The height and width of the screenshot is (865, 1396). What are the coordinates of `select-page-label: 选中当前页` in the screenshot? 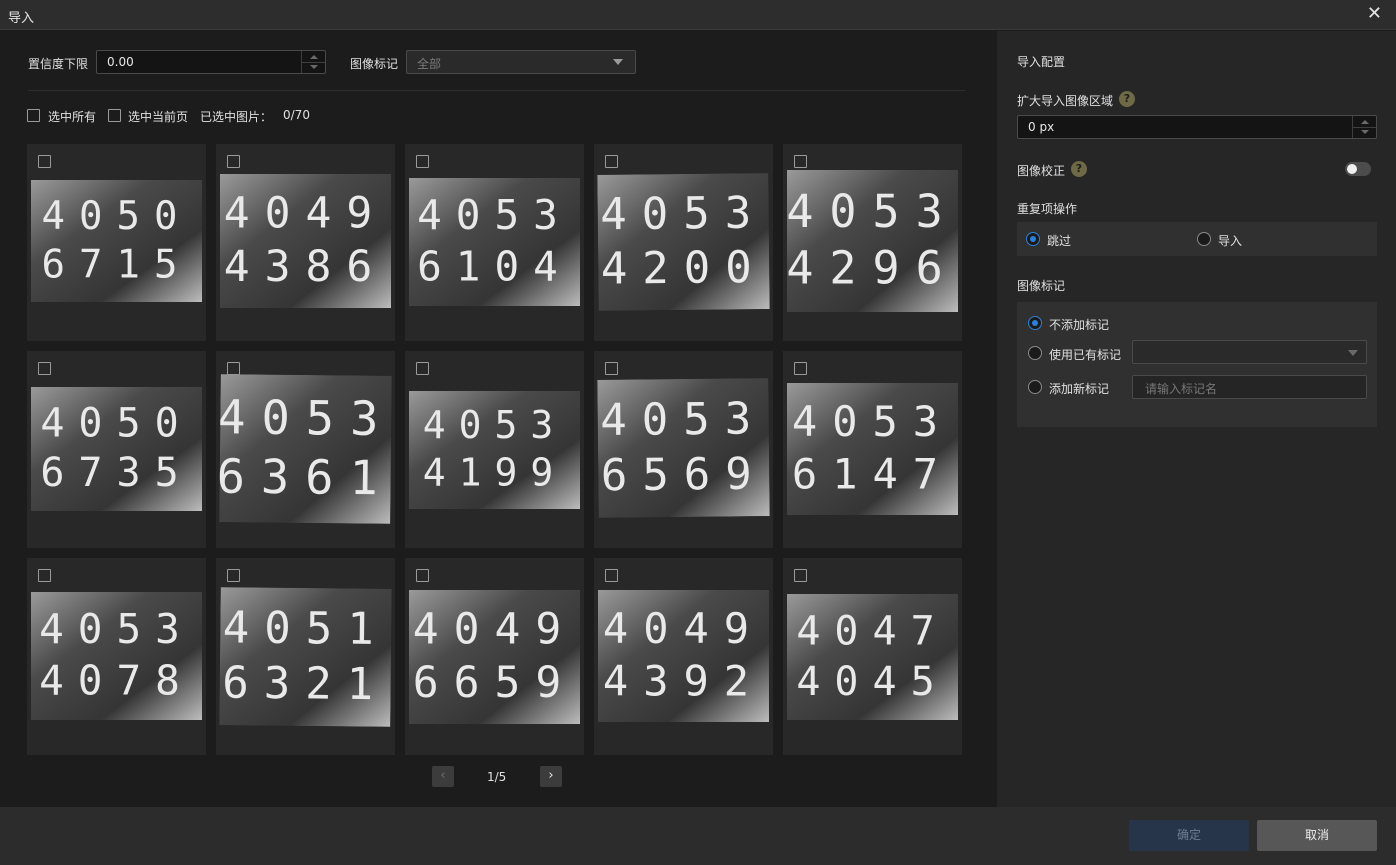 It's located at (158, 116).